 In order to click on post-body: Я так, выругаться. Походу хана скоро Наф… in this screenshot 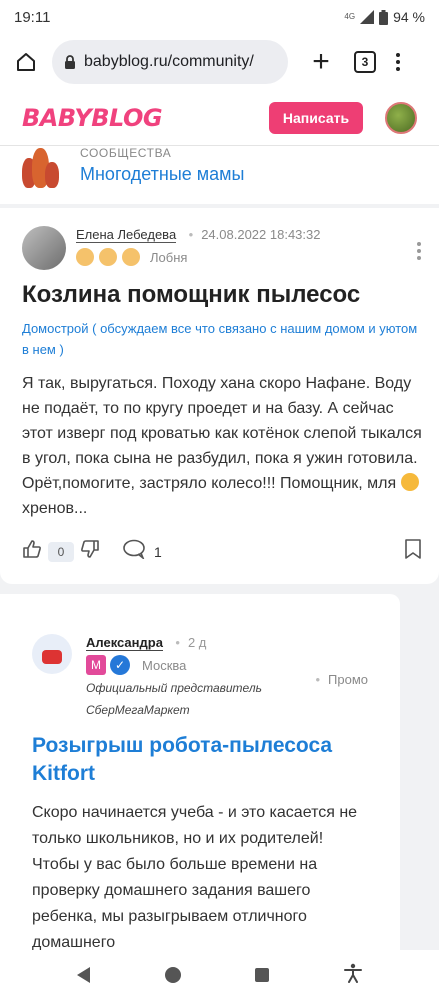, I will do `click(222, 446)`.